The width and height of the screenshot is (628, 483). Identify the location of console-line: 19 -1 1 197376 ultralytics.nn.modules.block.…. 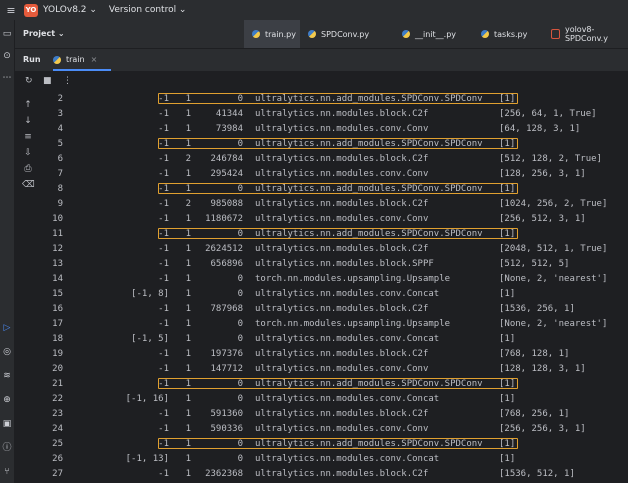
(334, 354).